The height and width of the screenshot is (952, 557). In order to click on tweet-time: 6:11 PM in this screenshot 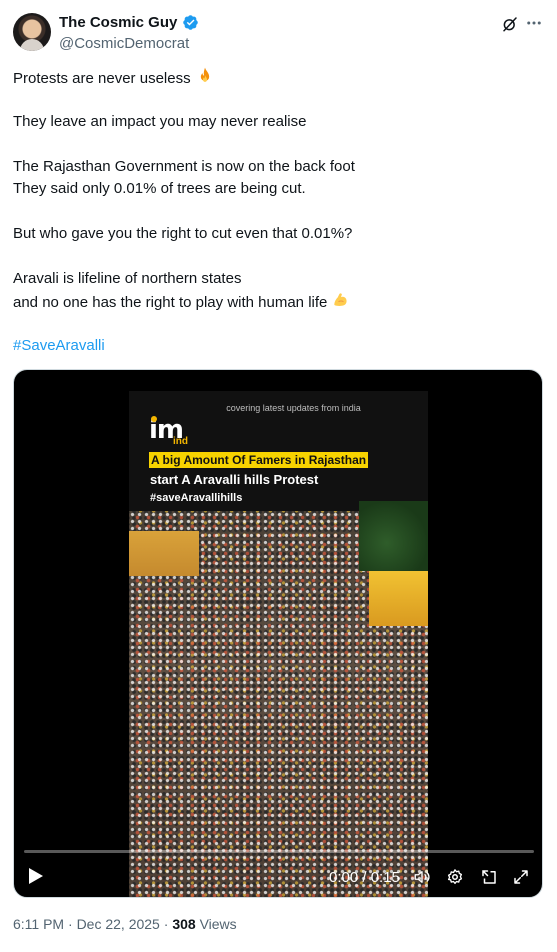, I will do `click(38, 924)`.